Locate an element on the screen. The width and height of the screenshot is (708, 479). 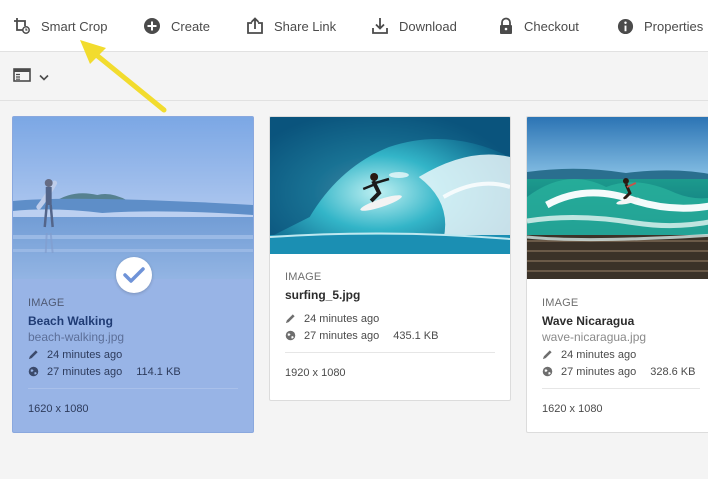
selection-overlay is located at coordinates (133, 198).